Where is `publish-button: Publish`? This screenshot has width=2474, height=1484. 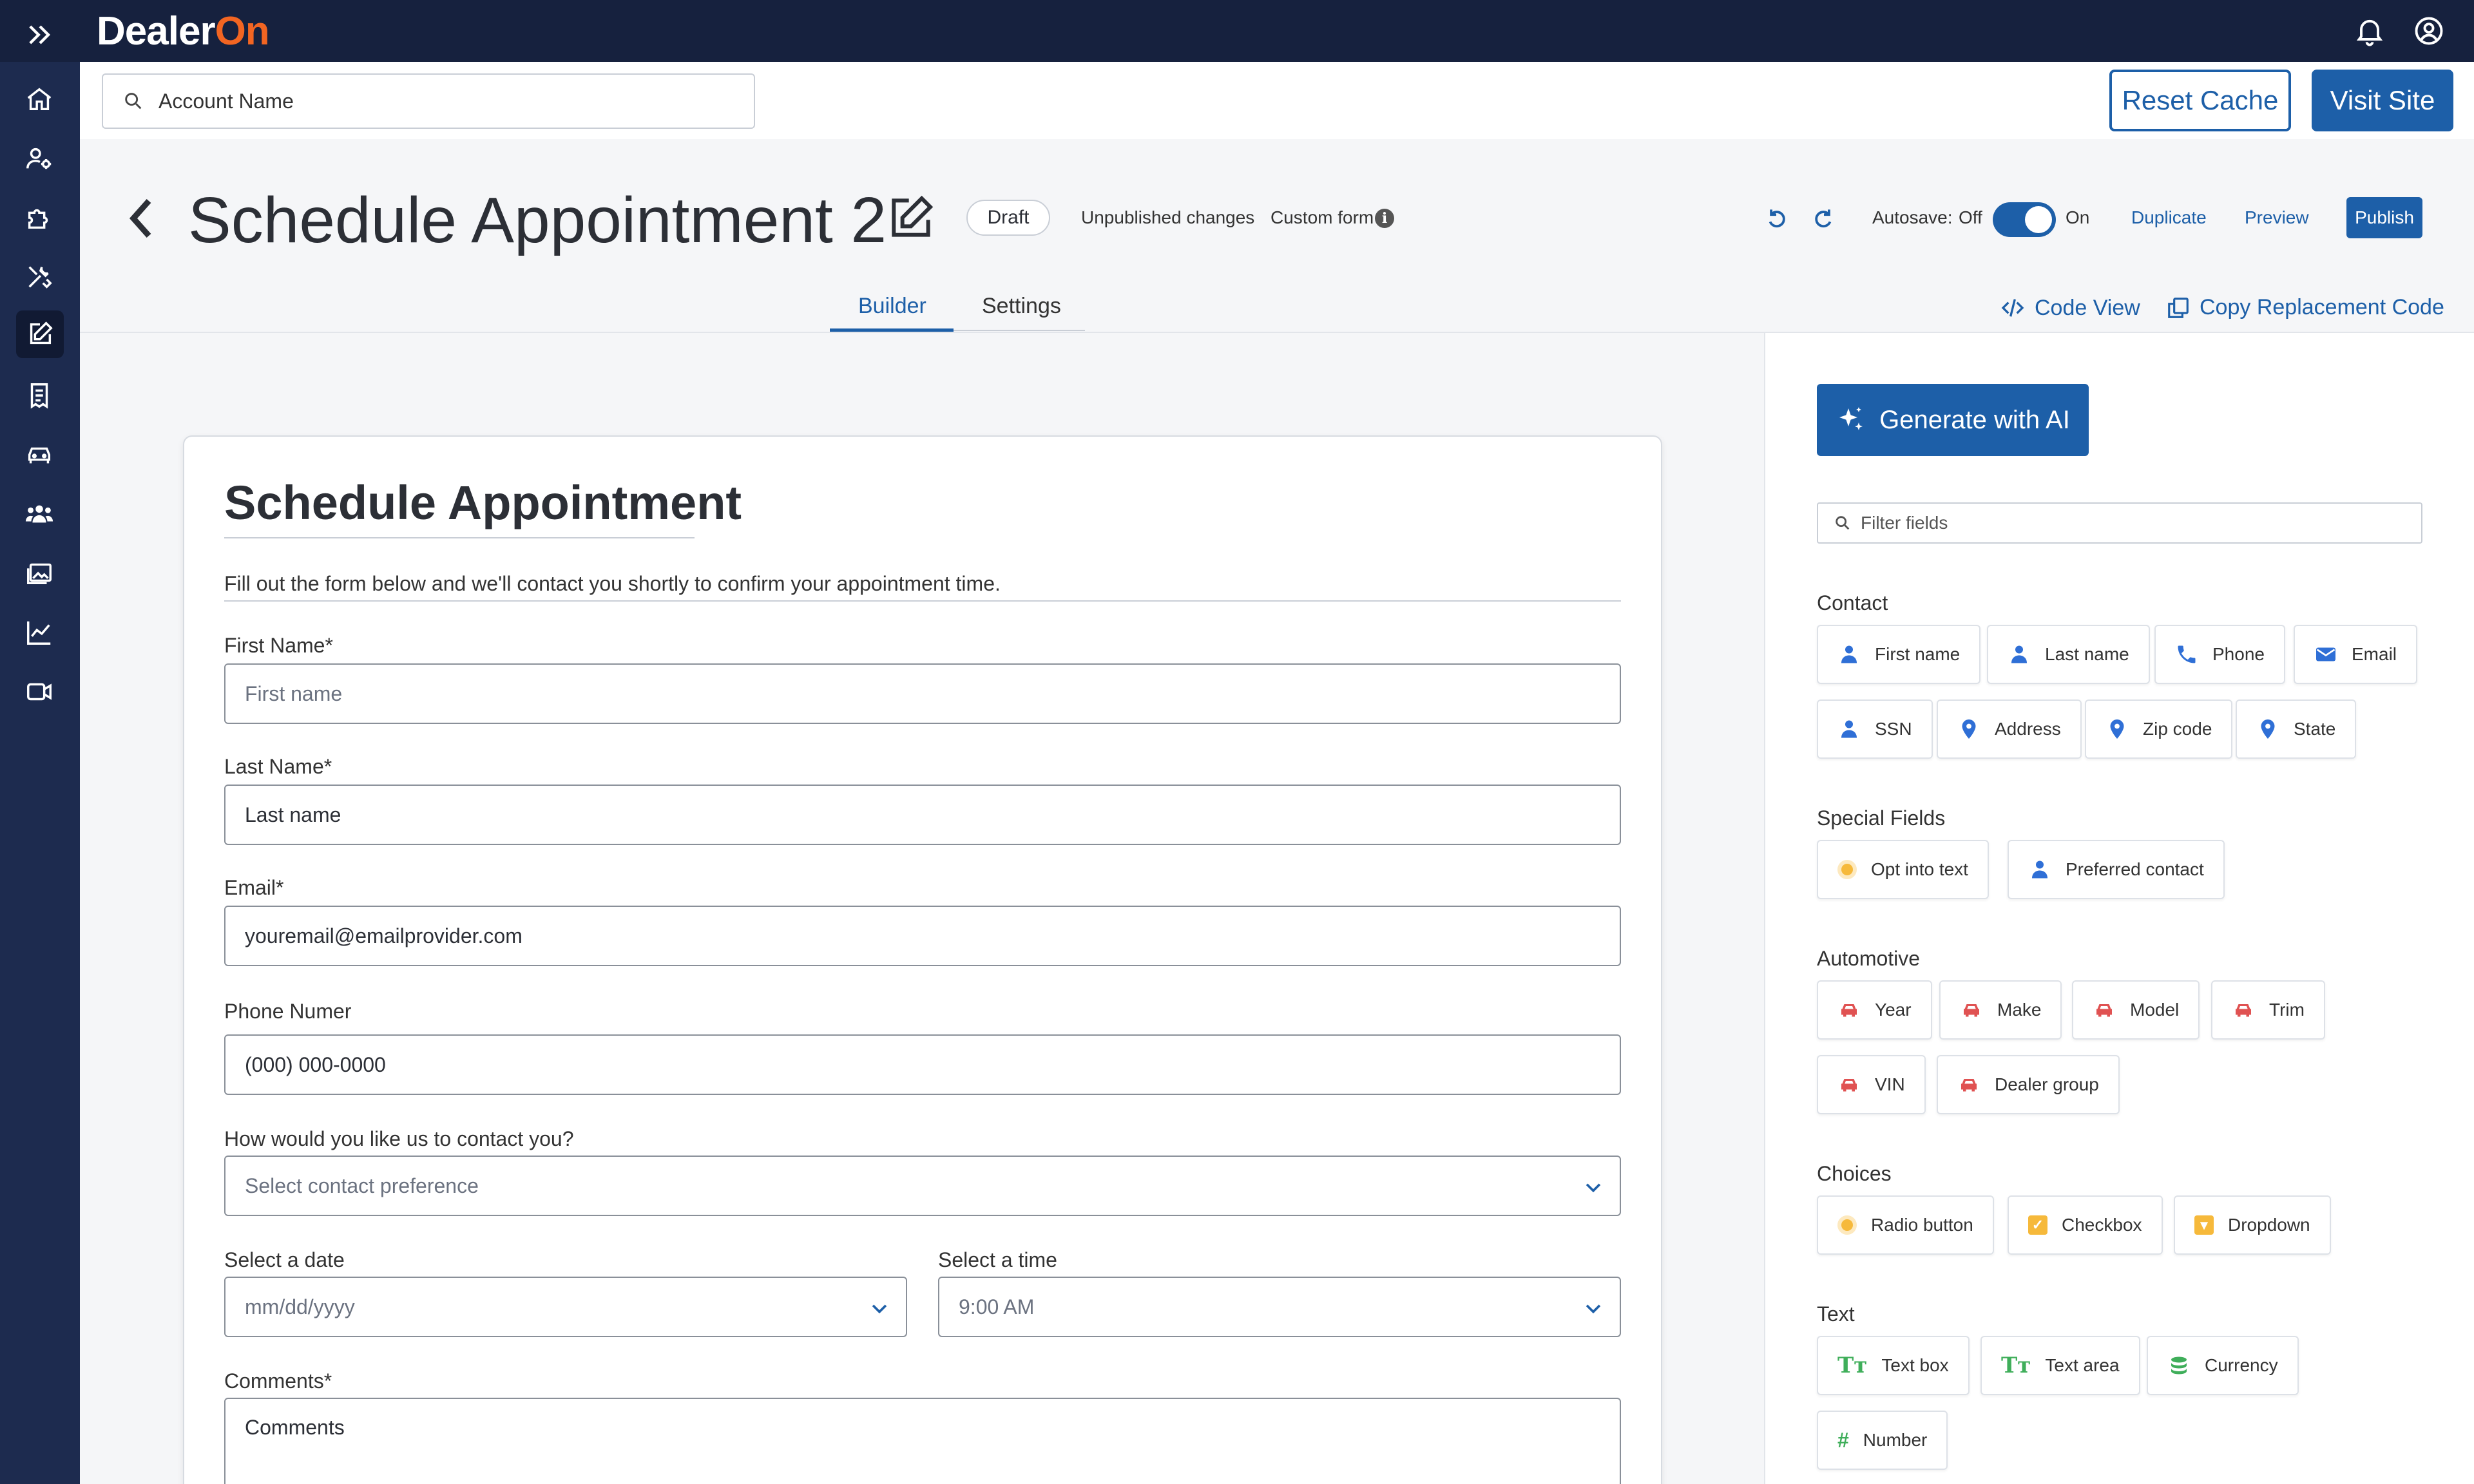
publish-button: Publish is located at coordinates (2384, 217).